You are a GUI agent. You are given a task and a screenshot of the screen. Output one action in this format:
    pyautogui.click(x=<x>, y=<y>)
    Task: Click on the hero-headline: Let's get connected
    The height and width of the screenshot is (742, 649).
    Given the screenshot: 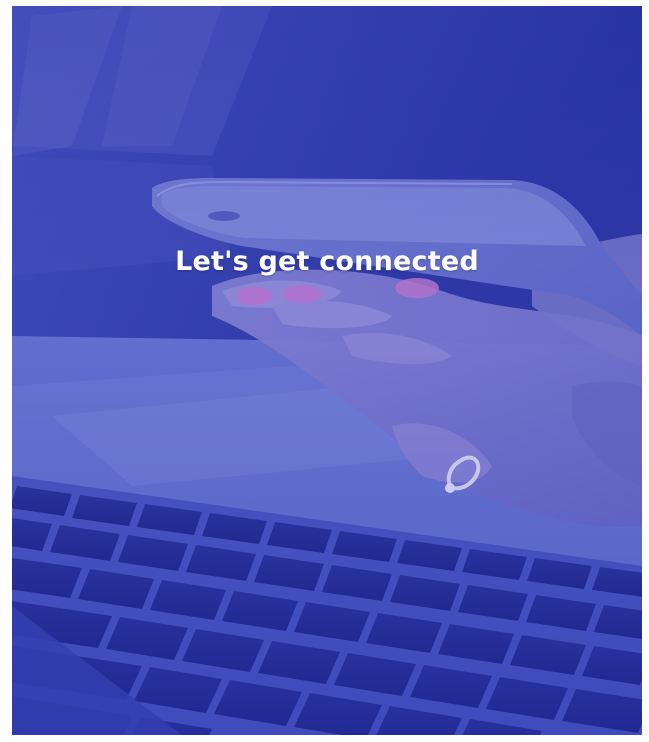 What is the action you would take?
    pyautogui.click(x=327, y=261)
    